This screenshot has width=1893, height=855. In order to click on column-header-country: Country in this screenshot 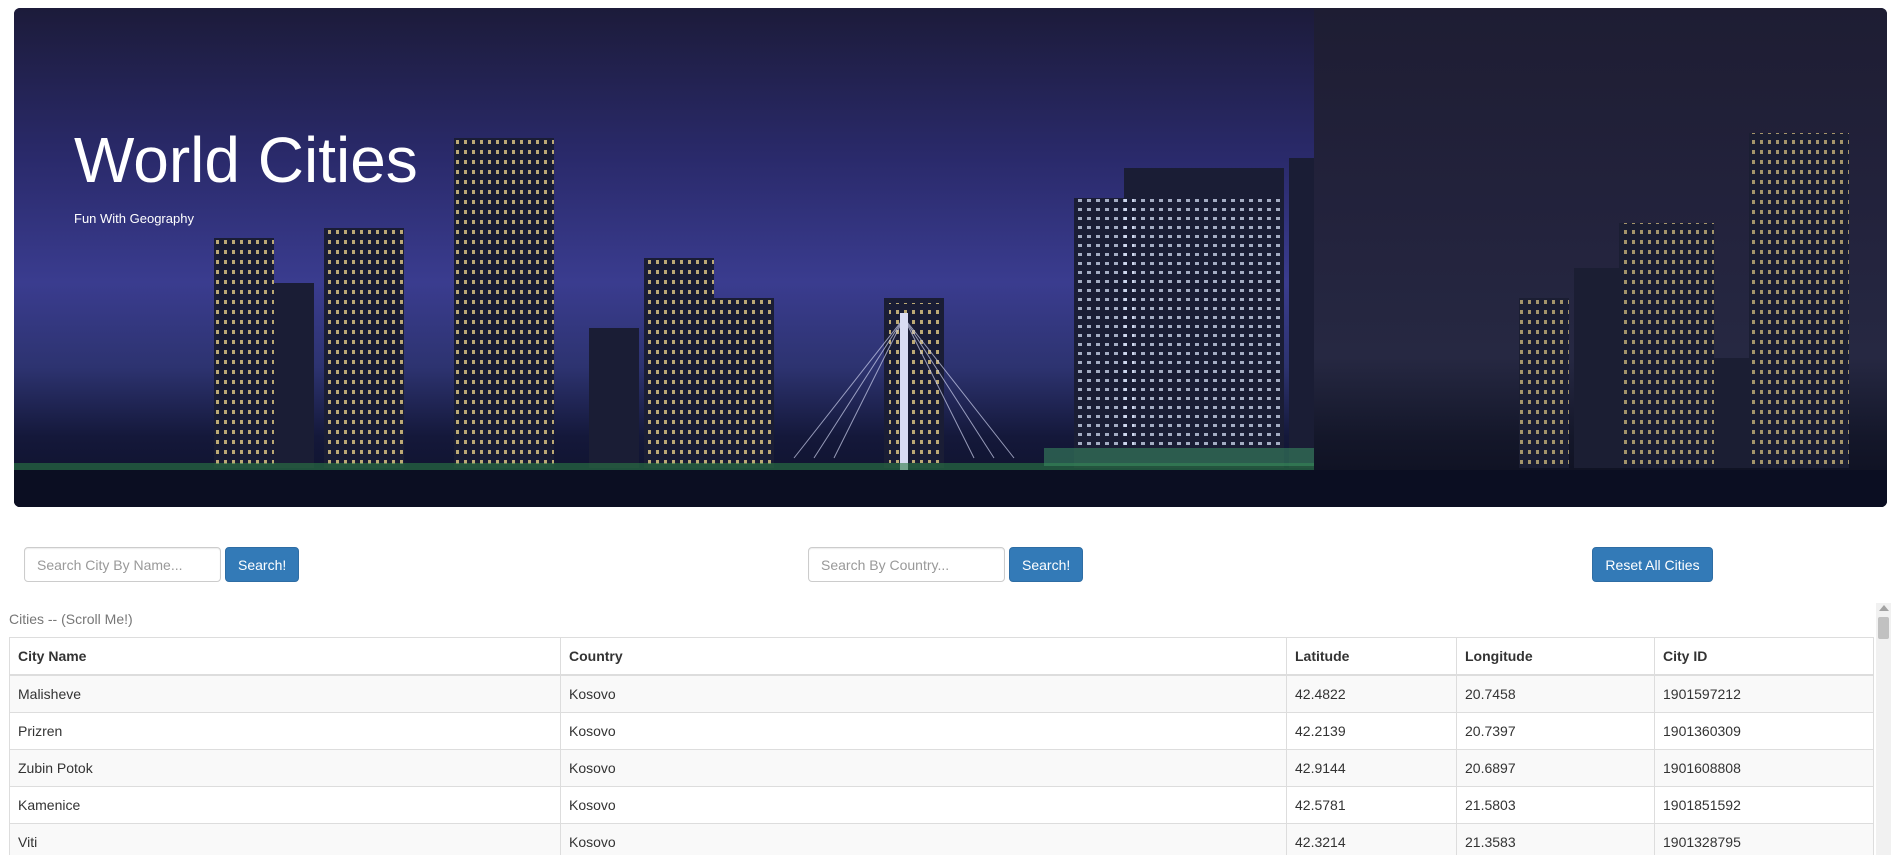, I will do `click(923, 656)`.